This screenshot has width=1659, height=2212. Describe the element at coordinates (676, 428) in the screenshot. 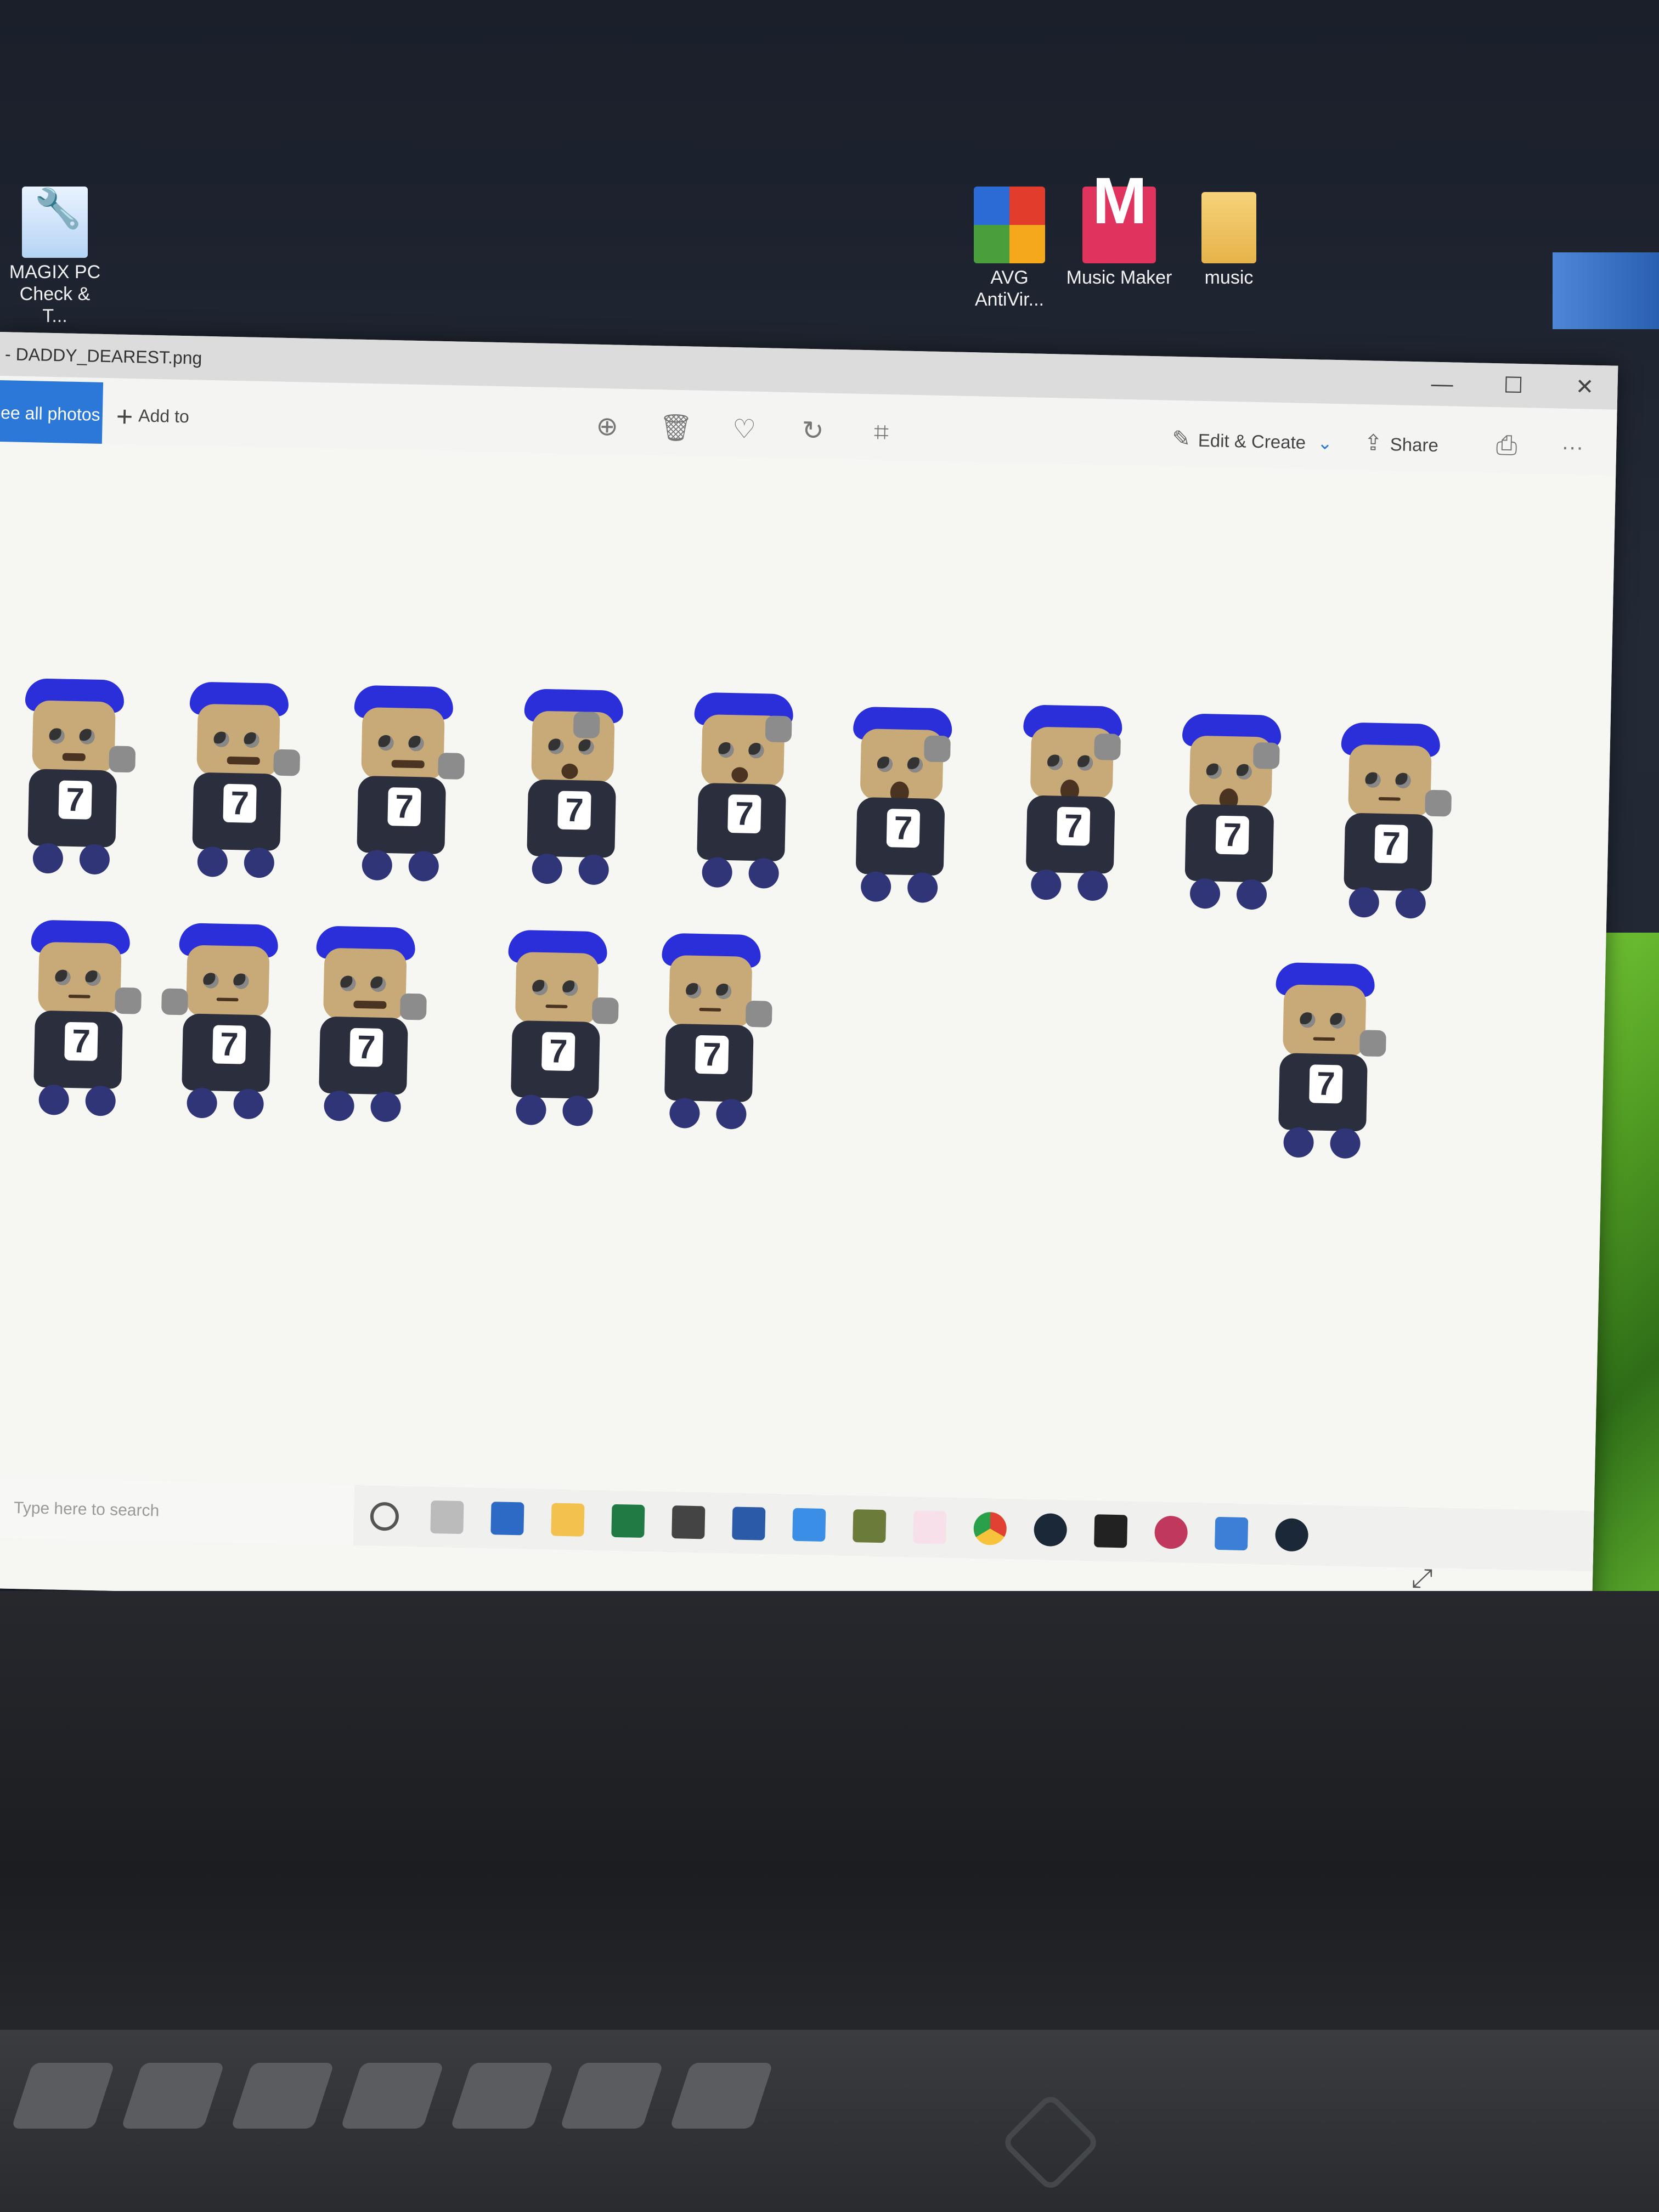

I see `delete-icon: 🗑` at that location.